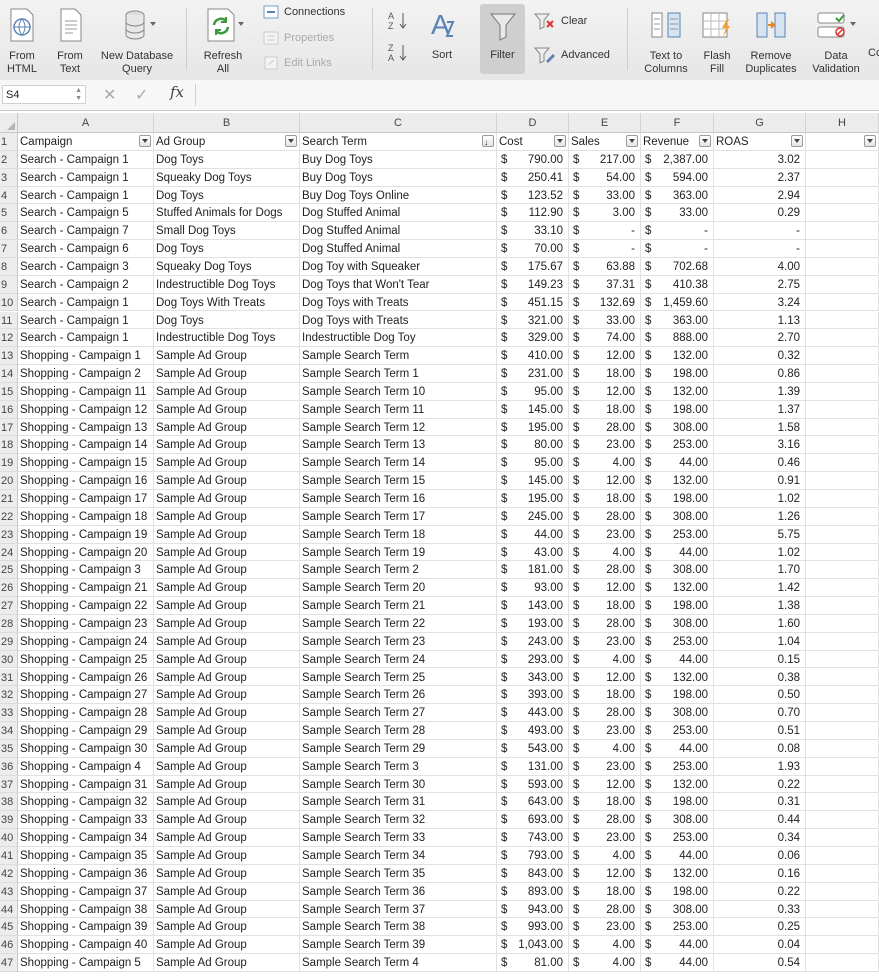 This screenshot has height=978, width=879. What do you see at coordinates (86, 641) in the screenshot?
I see `cell-a: Shopping - Campaign 24` at bounding box center [86, 641].